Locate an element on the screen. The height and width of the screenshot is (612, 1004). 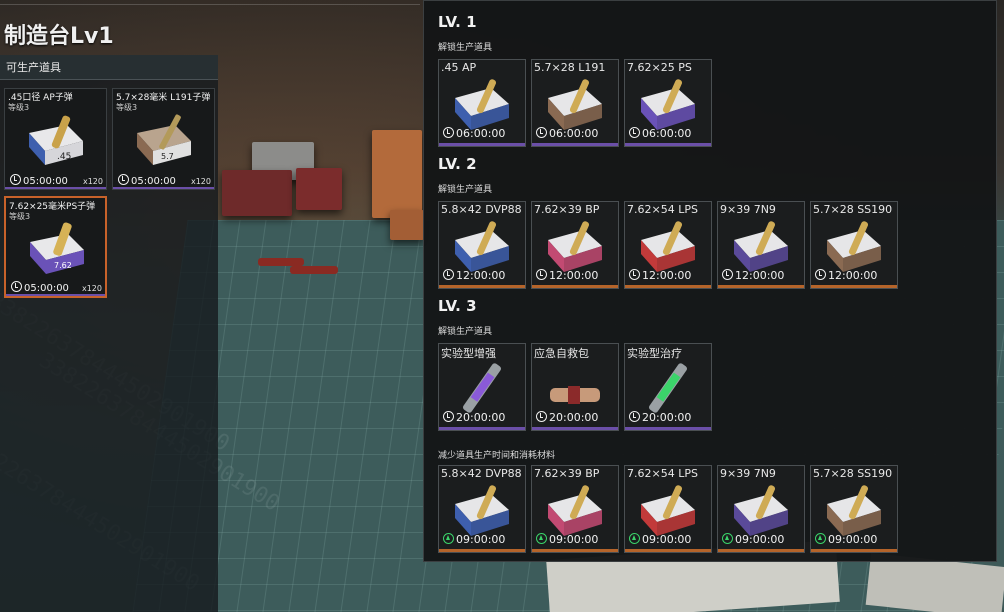
card-name: 应急自救包 is located at coordinates (561, 353).